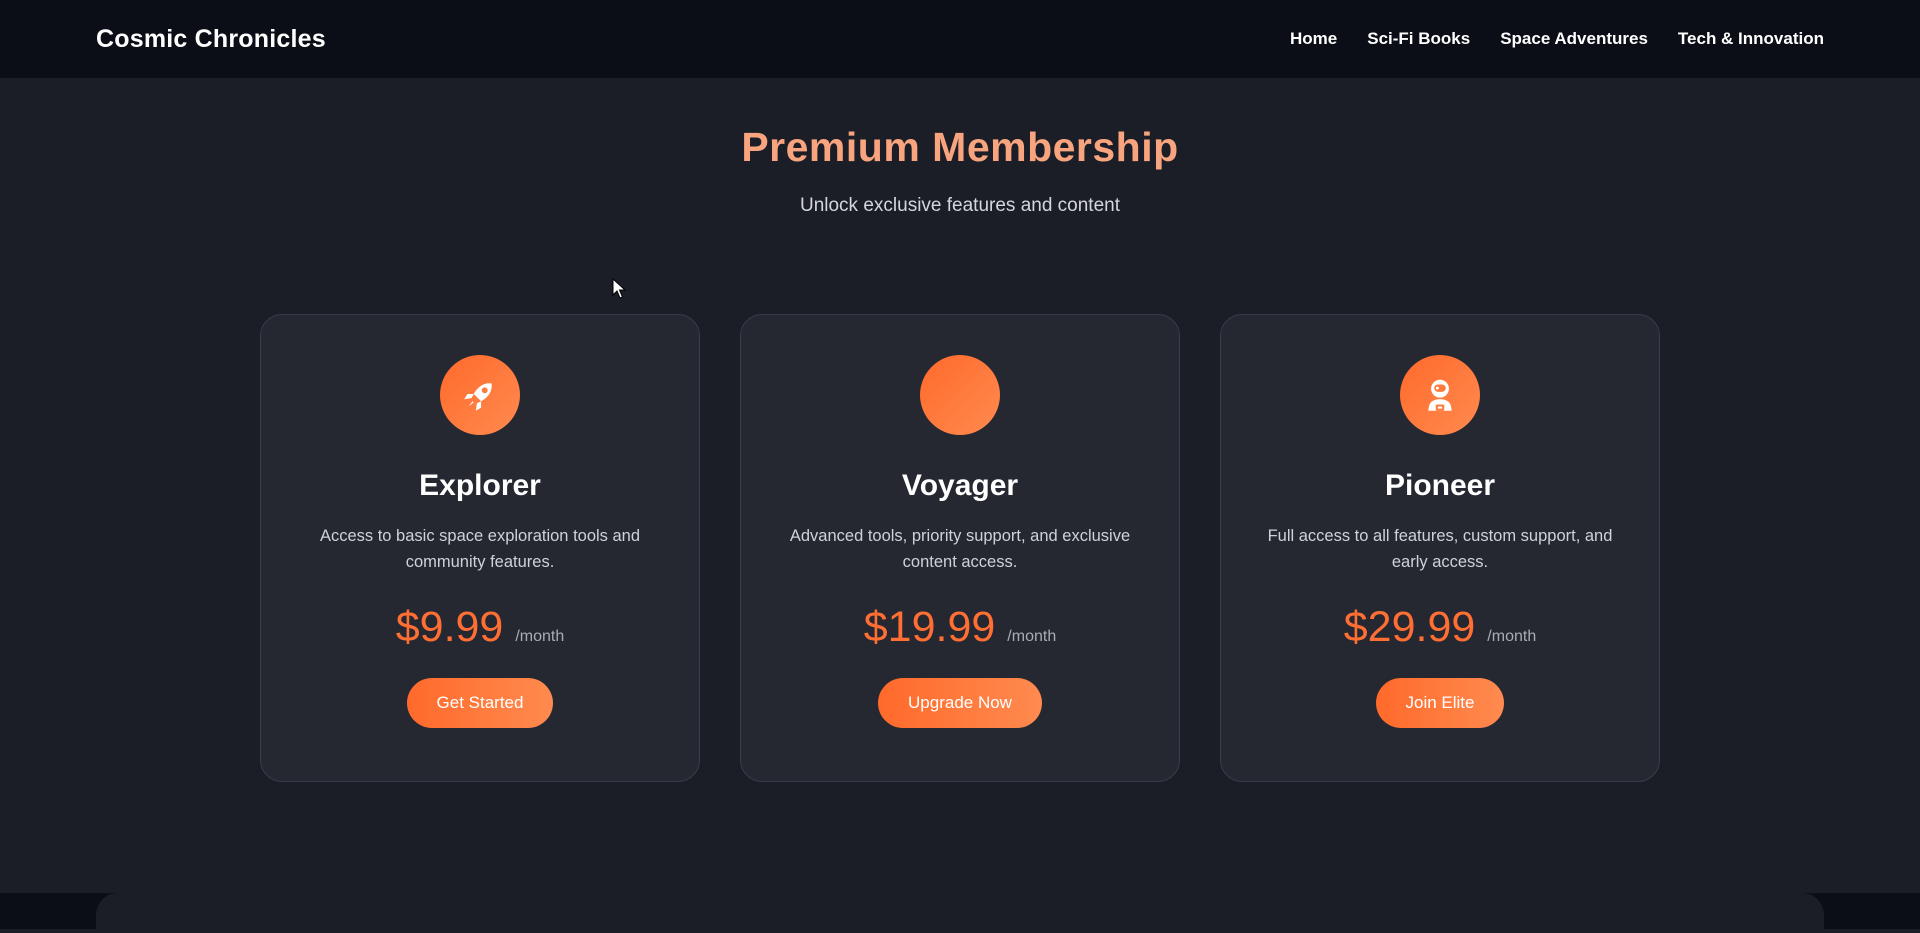  Describe the element at coordinates (960, 485) in the screenshot. I see `plan-title: Voyager` at that location.